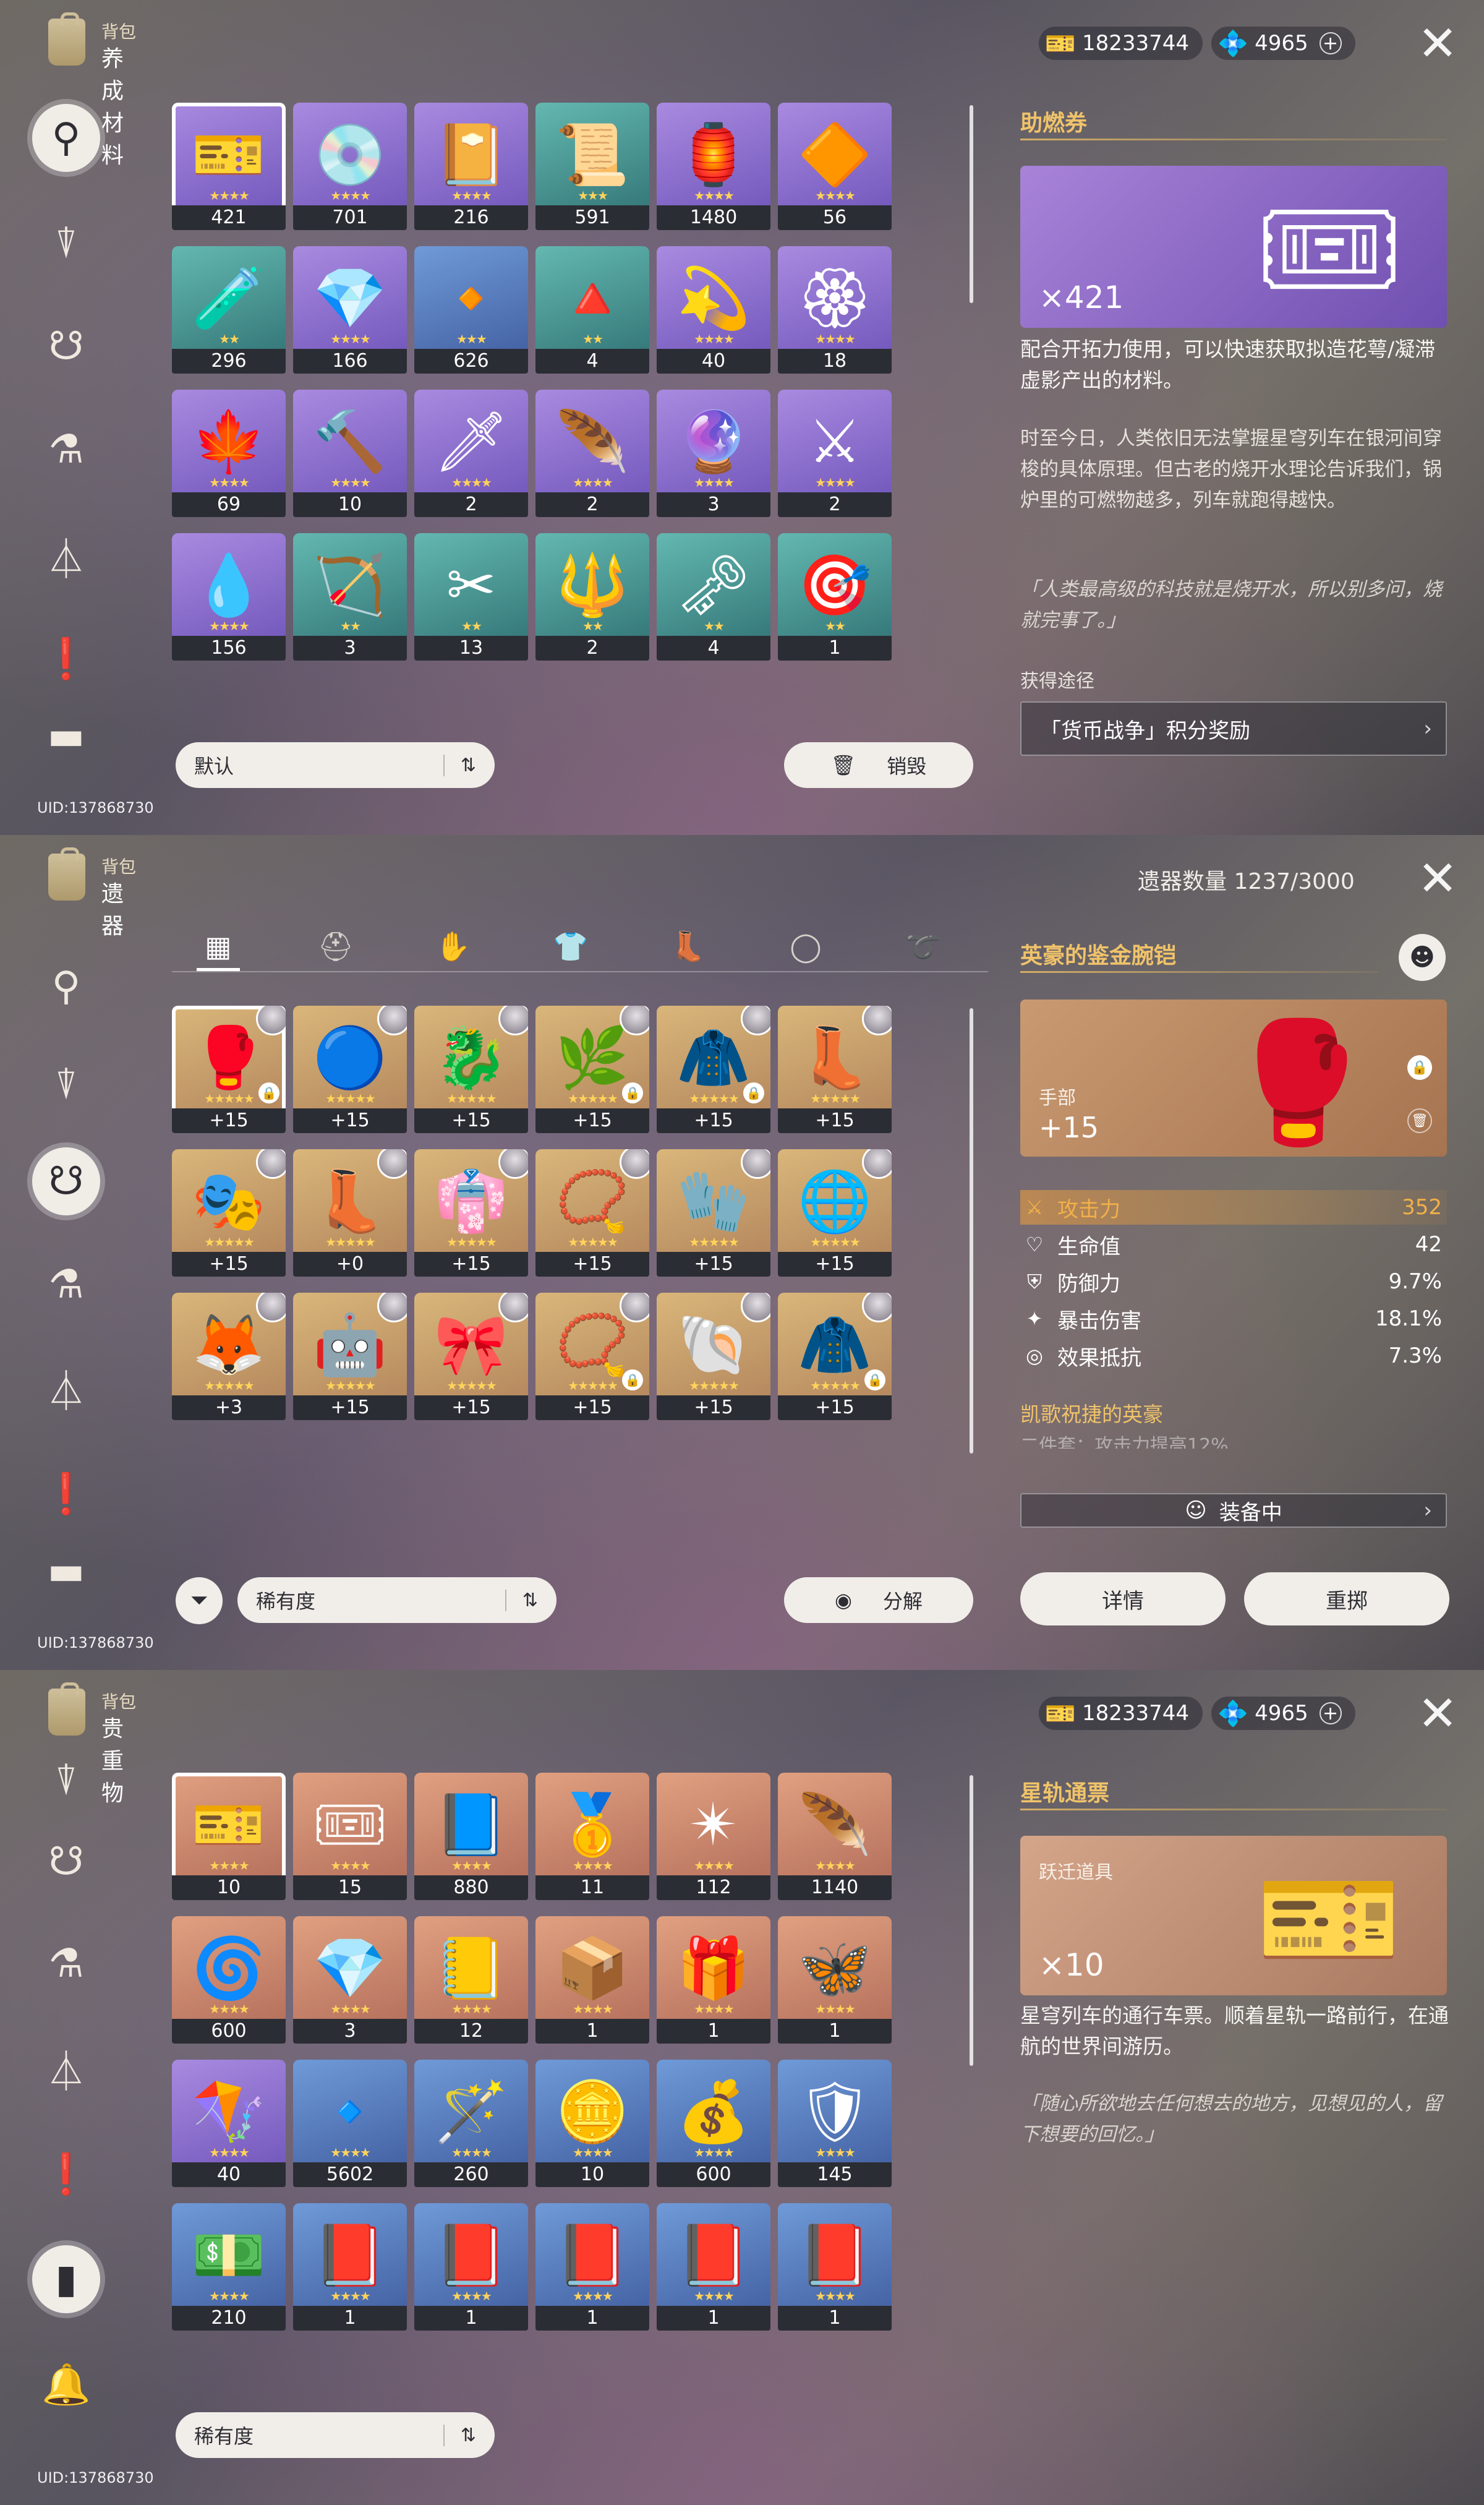  I want to click on tab-head-icon: ⛑, so click(335, 946).